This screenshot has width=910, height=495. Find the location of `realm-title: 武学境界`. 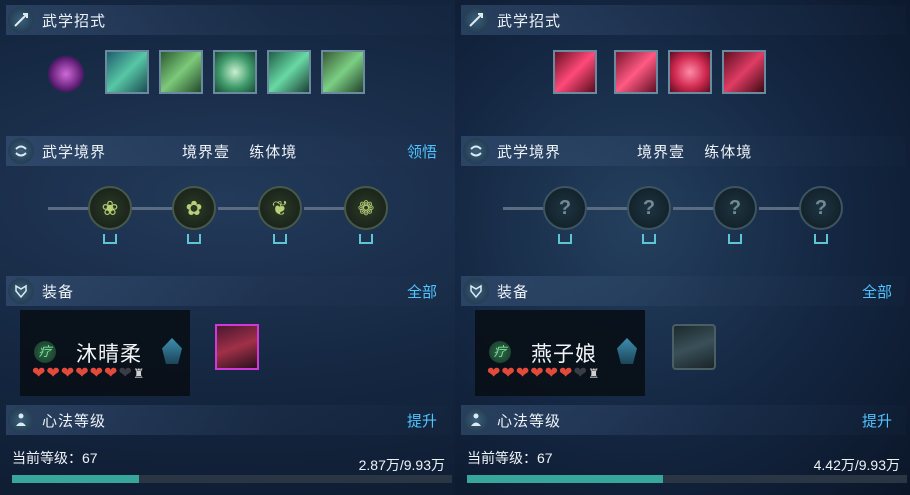

realm-title: 武学境界 is located at coordinates (529, 152).